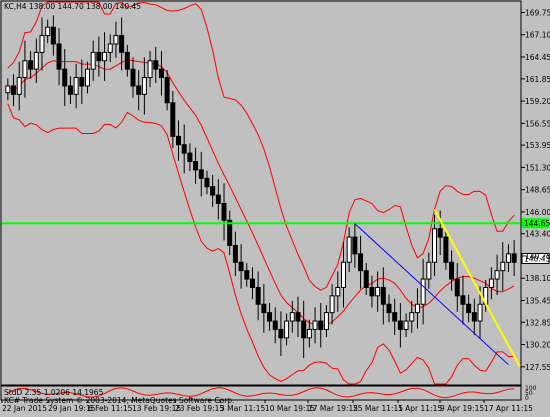 Image resolution: width=550 pixels, height=417 pixels. I want to click on price-tick-label: 159.20, so click(537, 101).